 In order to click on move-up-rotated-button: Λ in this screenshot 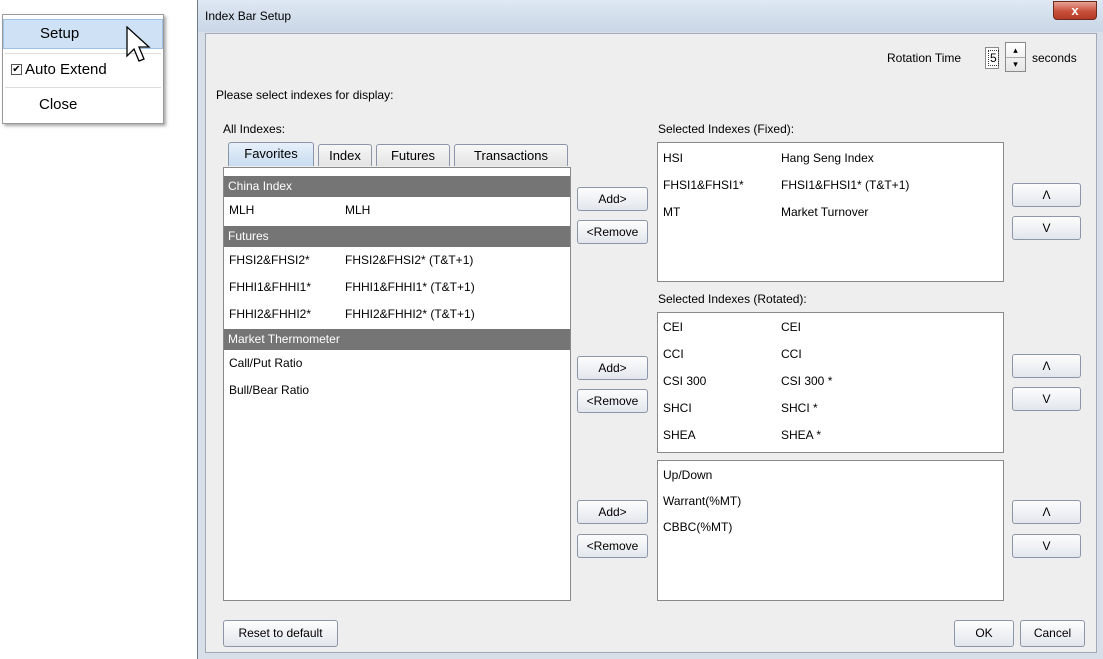, I will do `click(1046, 366)`.